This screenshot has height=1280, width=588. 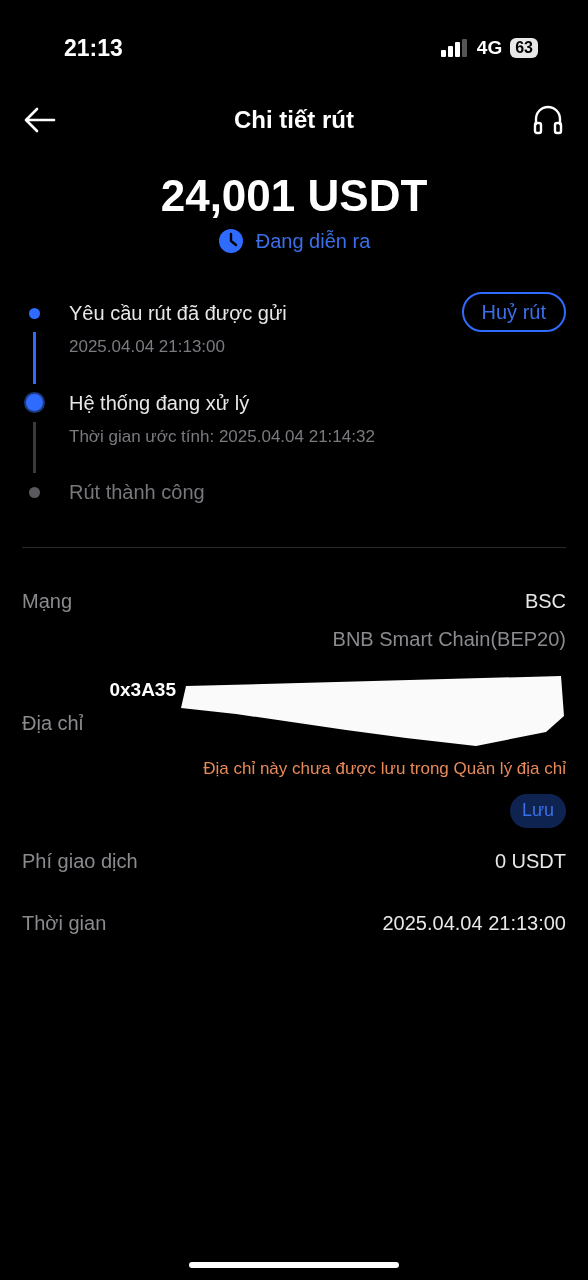 What do you see at coordinates (142, 690) in the screenshot?
I see `address-value: 0x3A35` at bounding box center [142, 690].